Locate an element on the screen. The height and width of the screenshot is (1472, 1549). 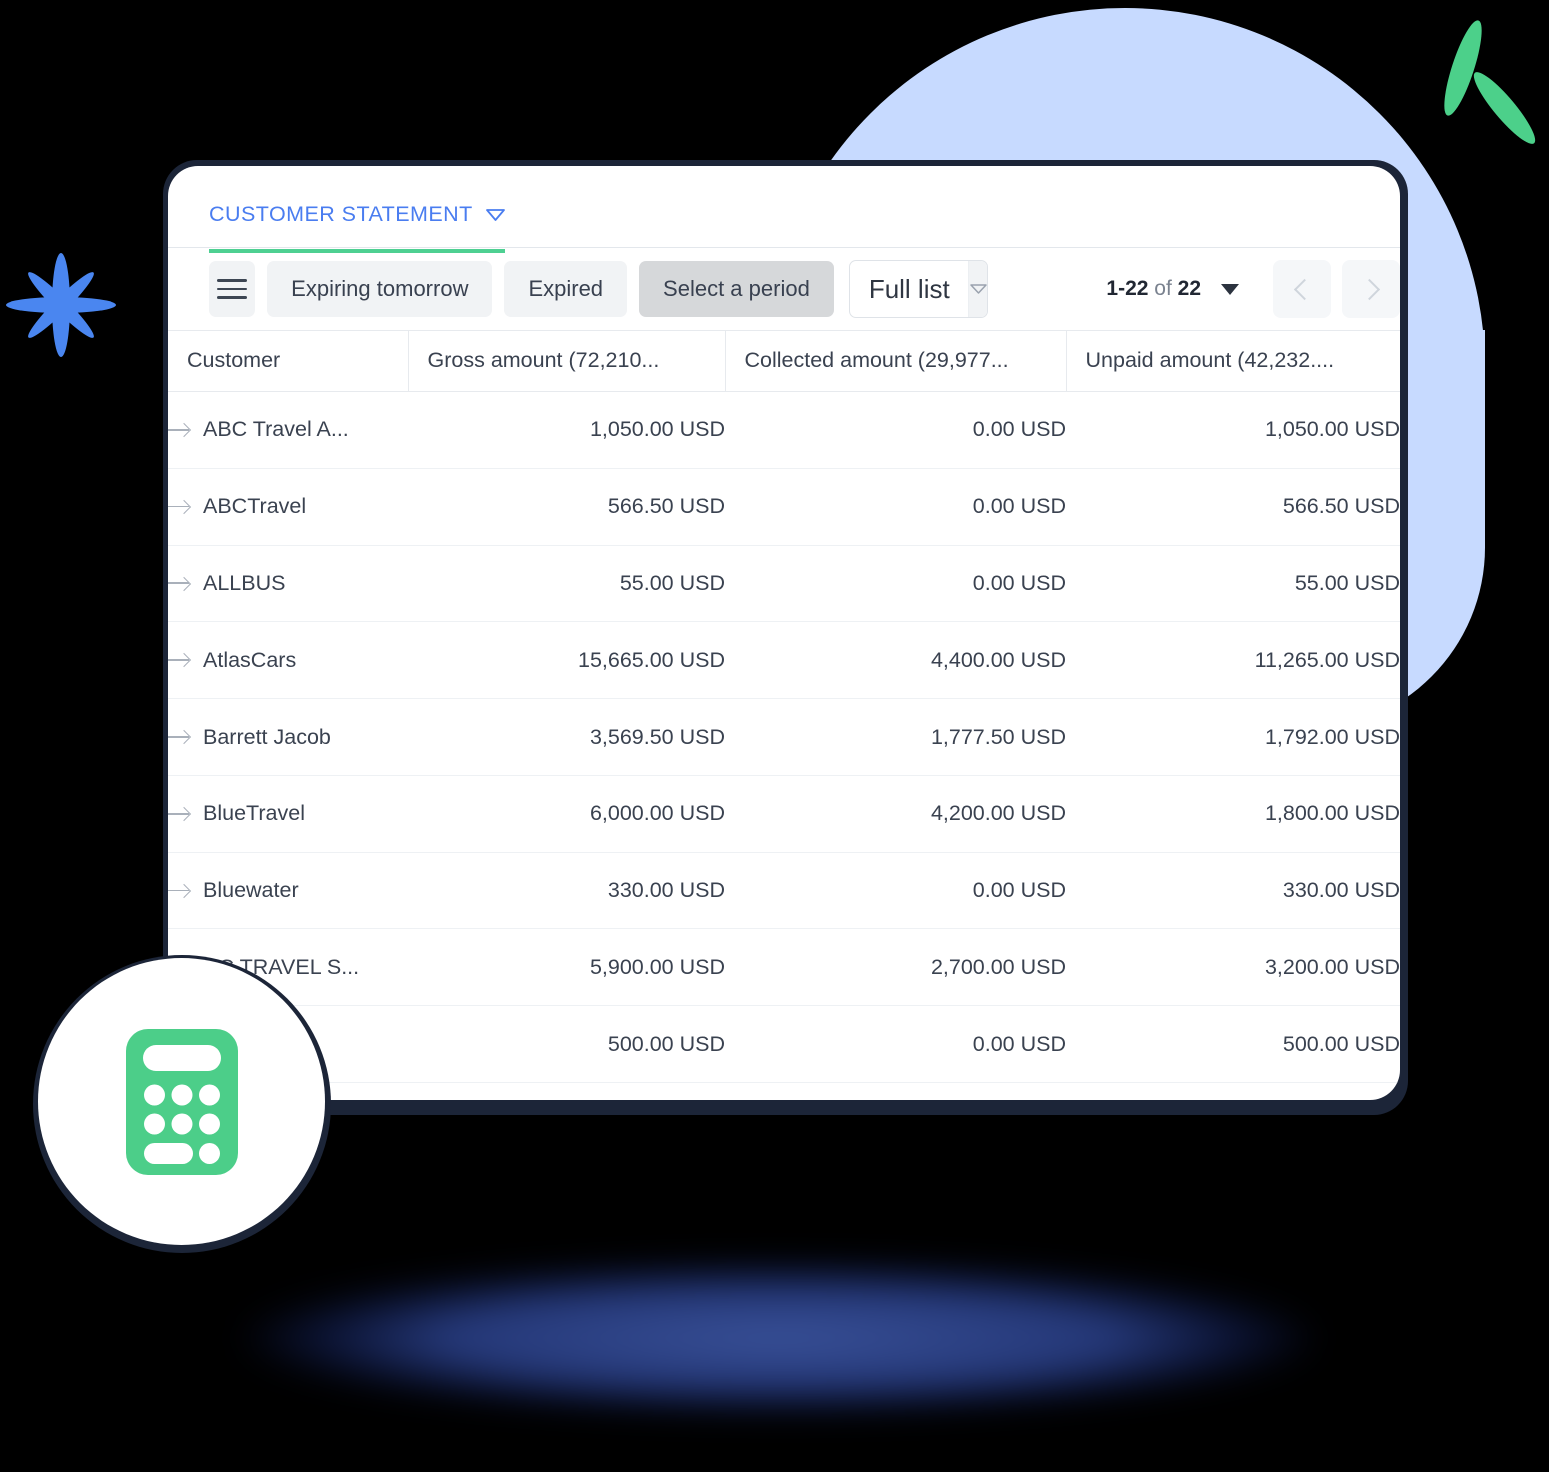
hamburger-menu-icon is located at coordinates (232, 289).